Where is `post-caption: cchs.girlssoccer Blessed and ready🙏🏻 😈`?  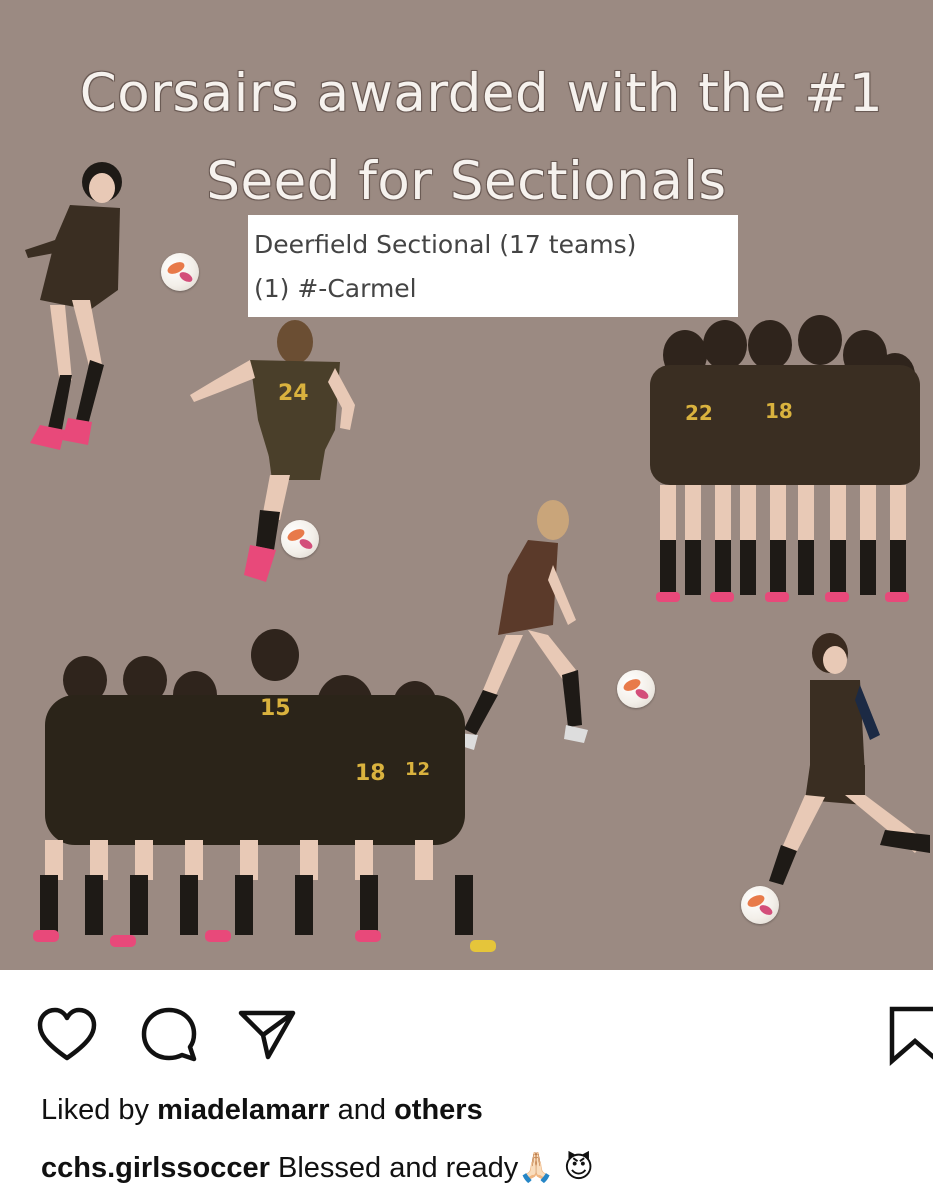
post-caption: cchs.girlssoccer Blessed and ready🙏🏻 😈 is located at coordinates (317, 1167).